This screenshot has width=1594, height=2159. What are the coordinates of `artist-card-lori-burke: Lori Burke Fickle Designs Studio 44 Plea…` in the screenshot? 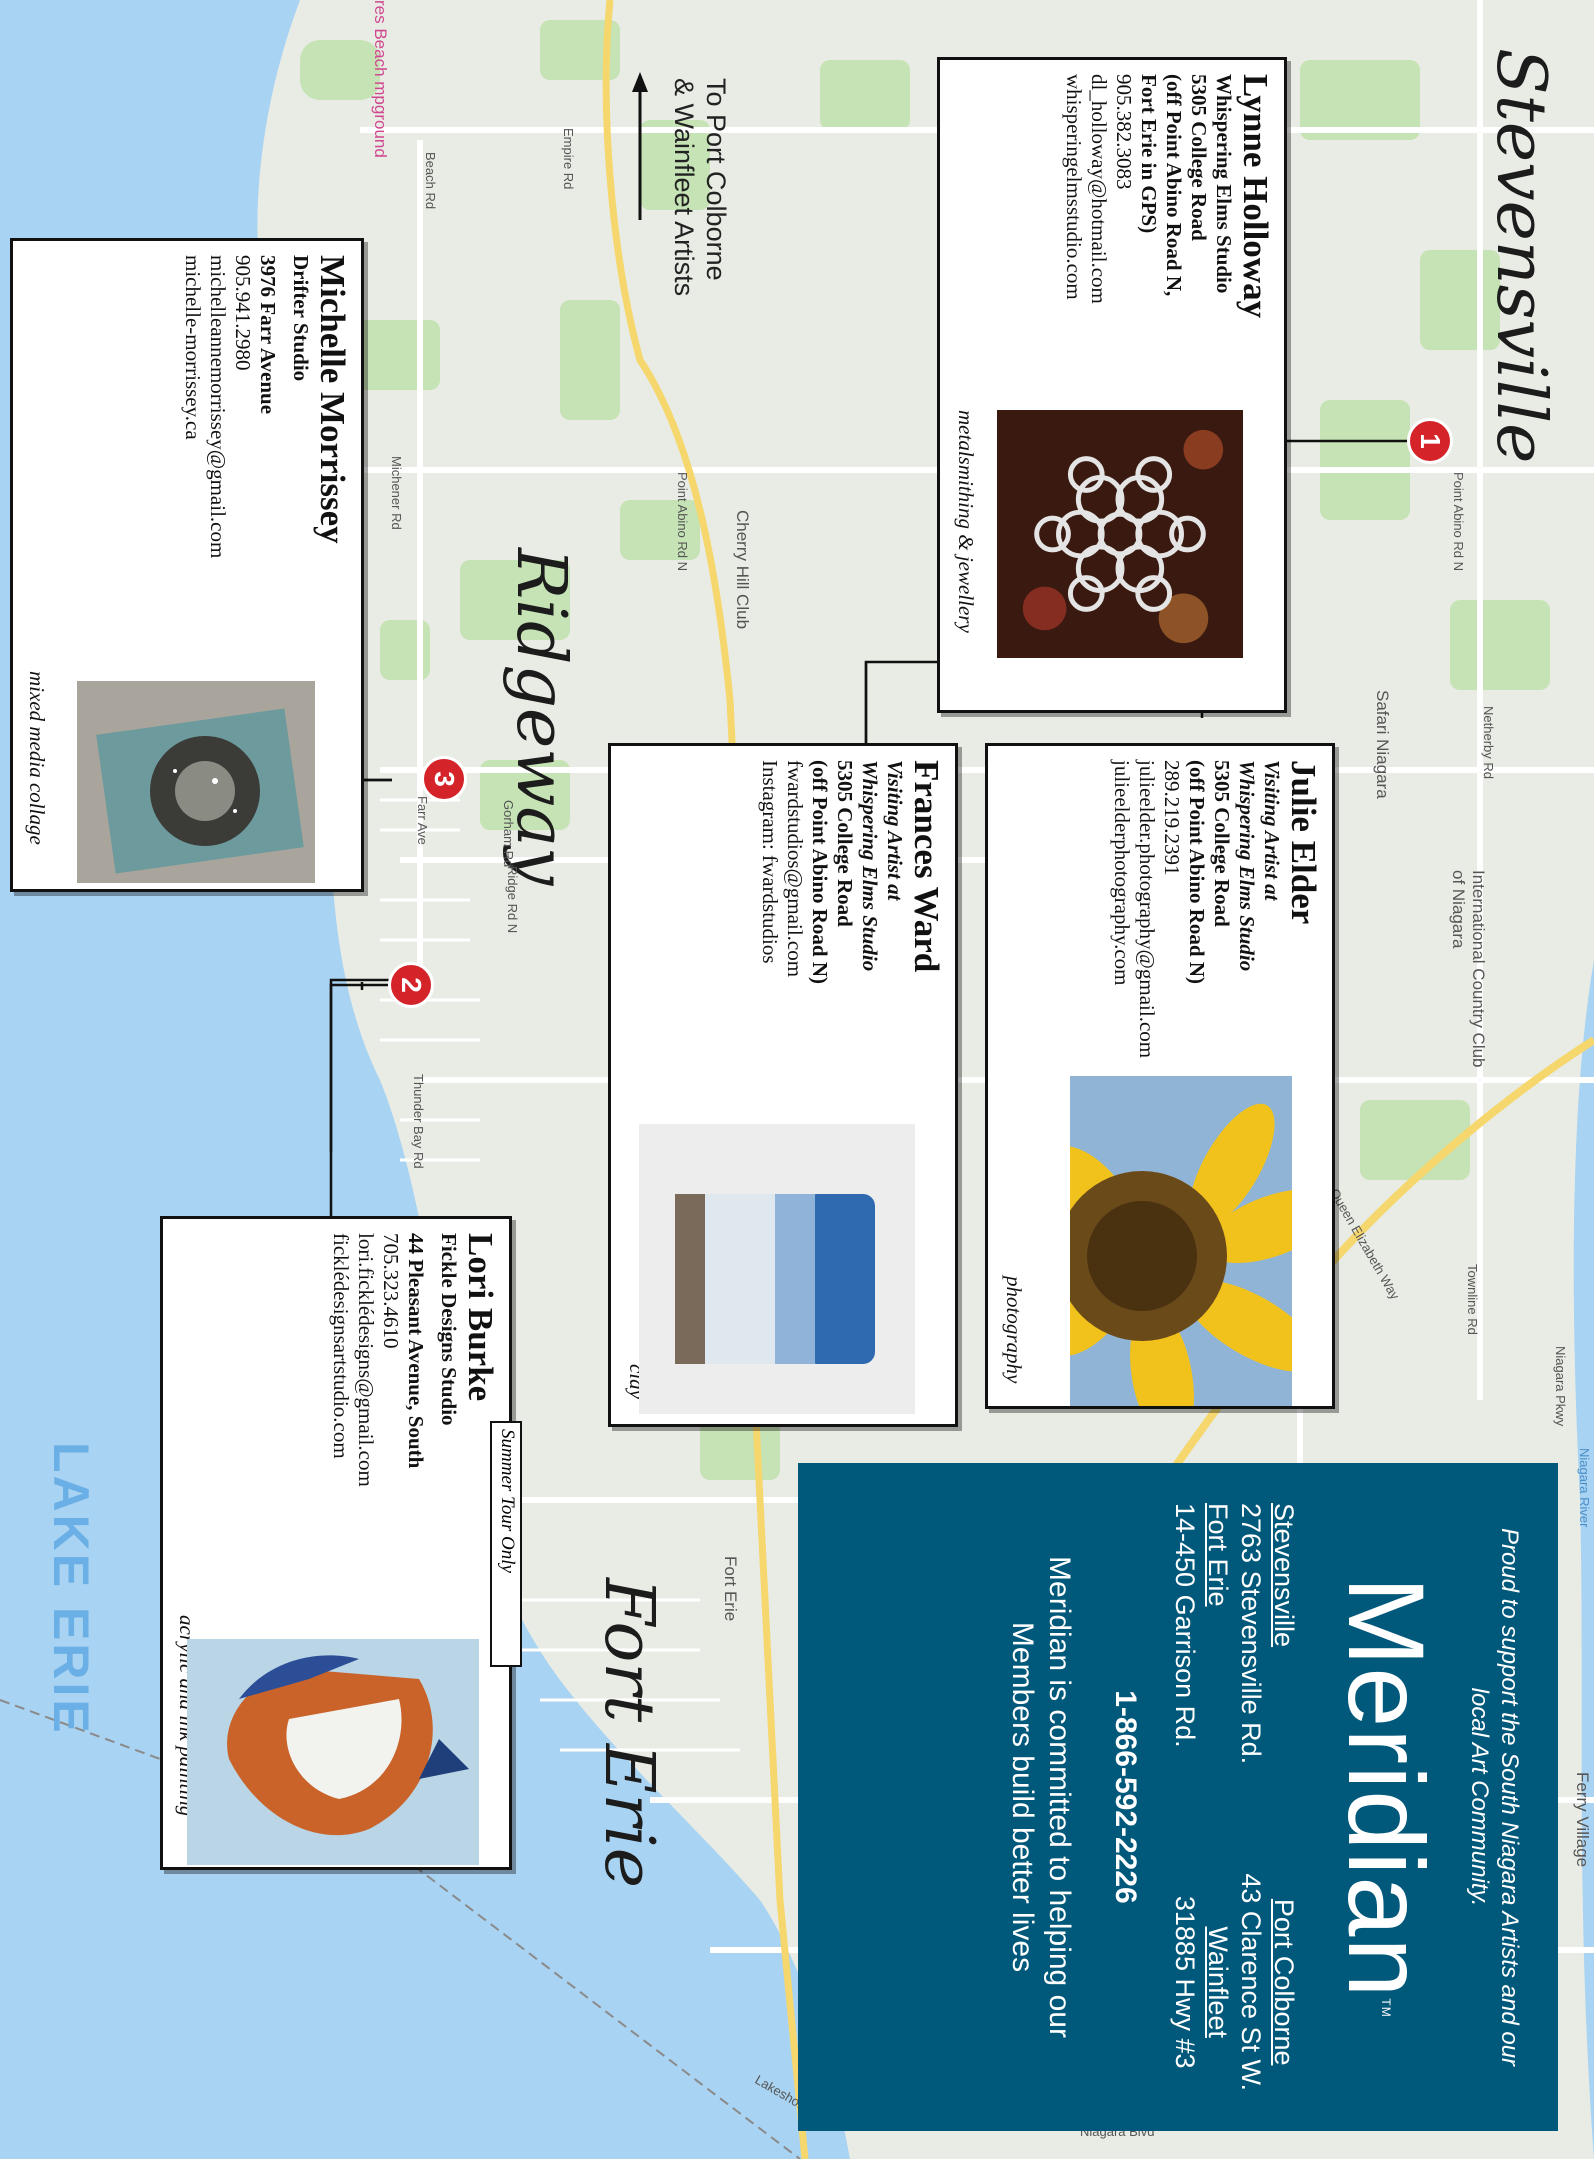 It's located at (336, 1543).